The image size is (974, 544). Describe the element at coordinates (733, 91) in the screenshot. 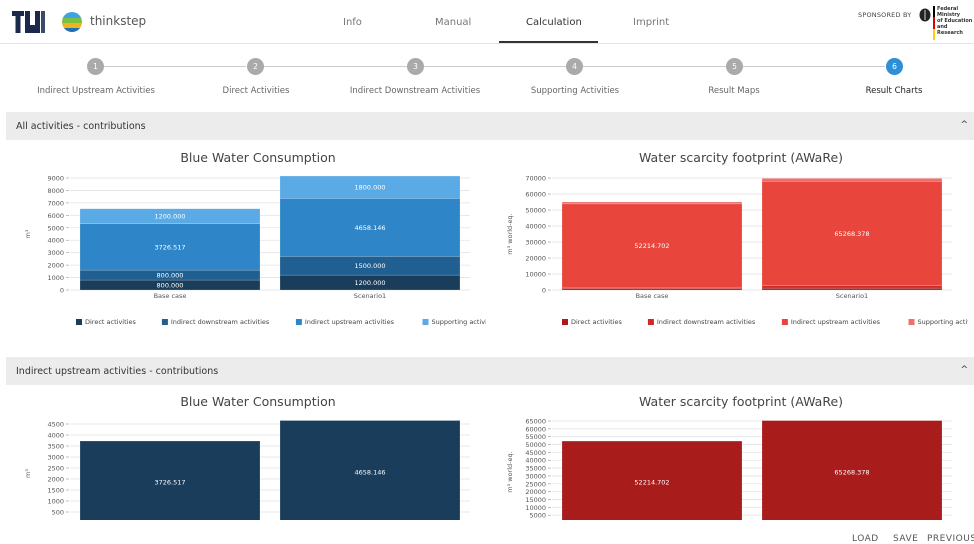

I see `step-5-label: Result Maps` at that location.